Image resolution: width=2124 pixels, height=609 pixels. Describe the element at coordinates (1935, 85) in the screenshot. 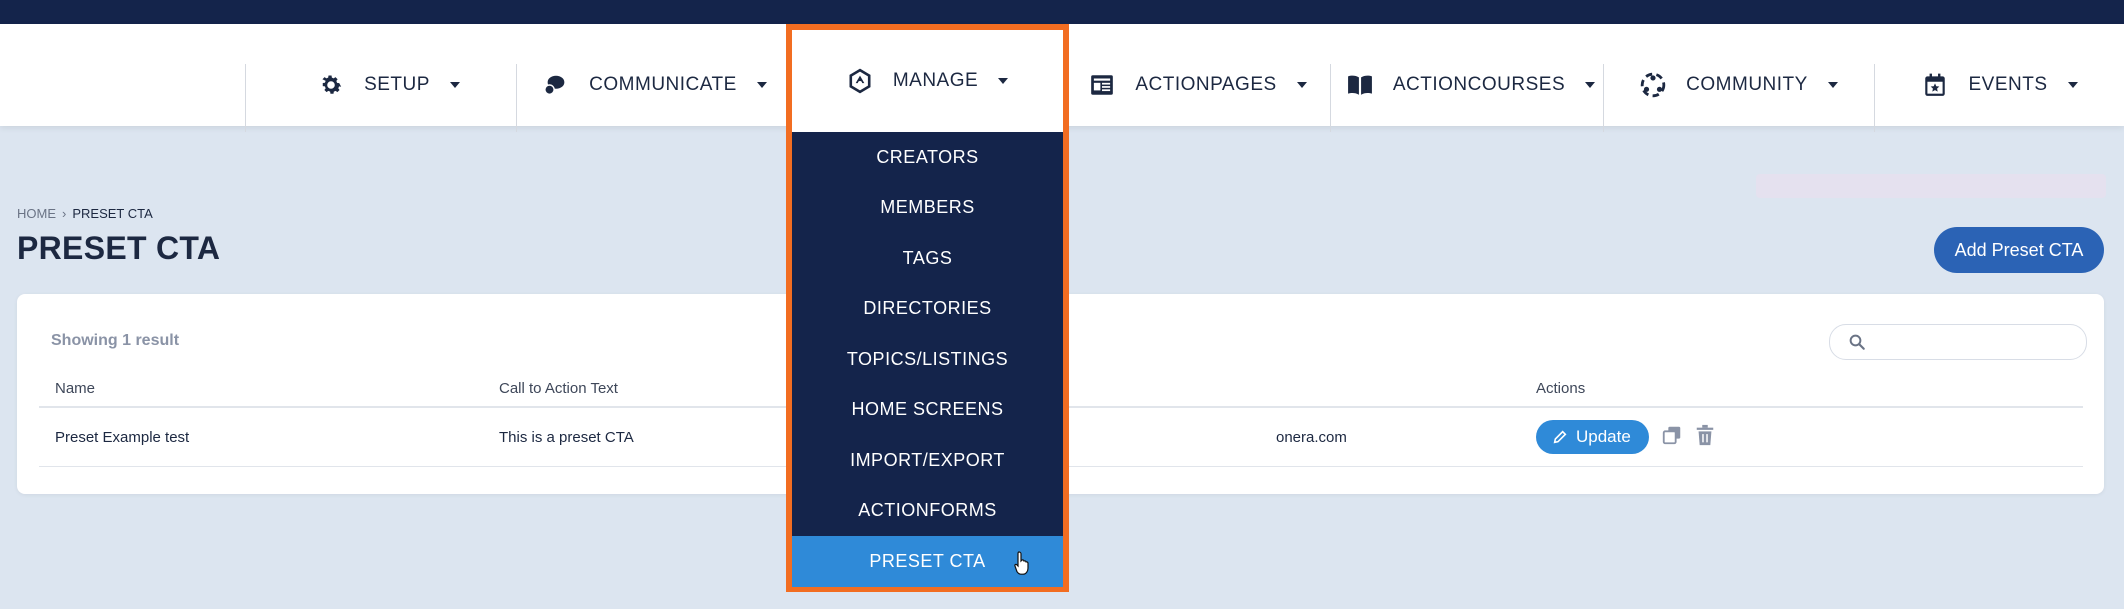

I see `calendar-icon` at that location.